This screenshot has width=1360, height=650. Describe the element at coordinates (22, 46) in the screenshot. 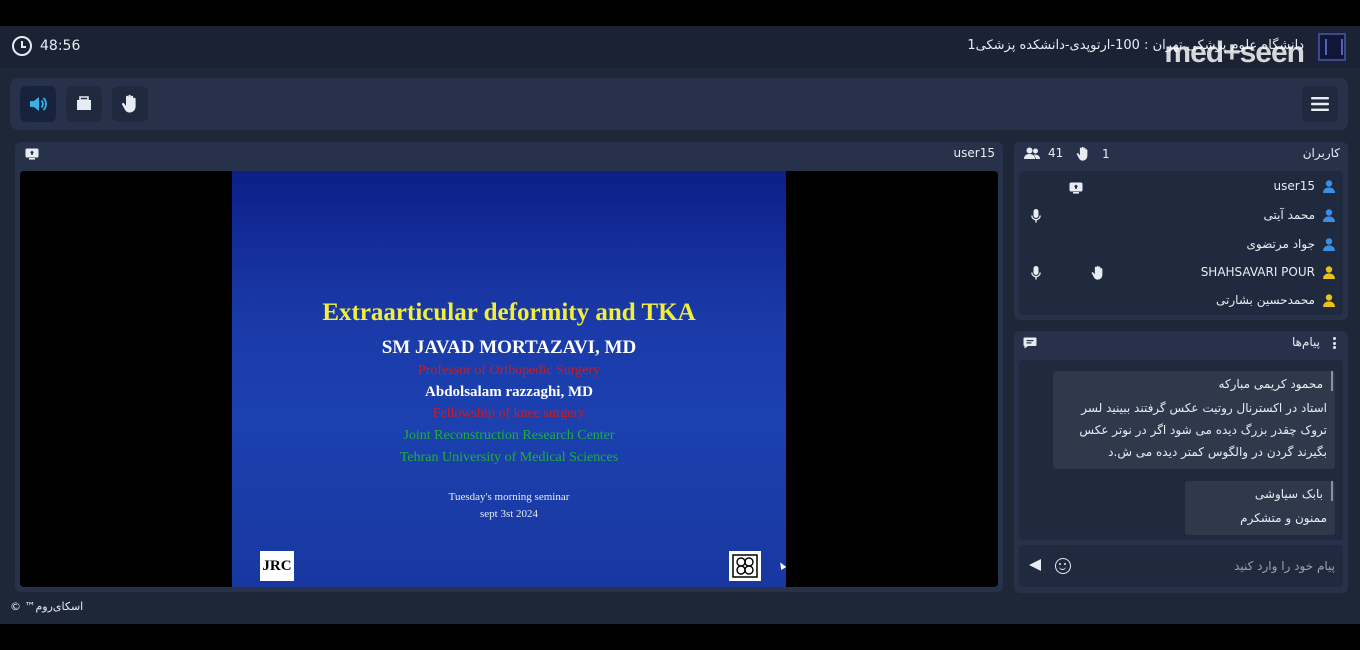

I see `clock-icon` at that location.